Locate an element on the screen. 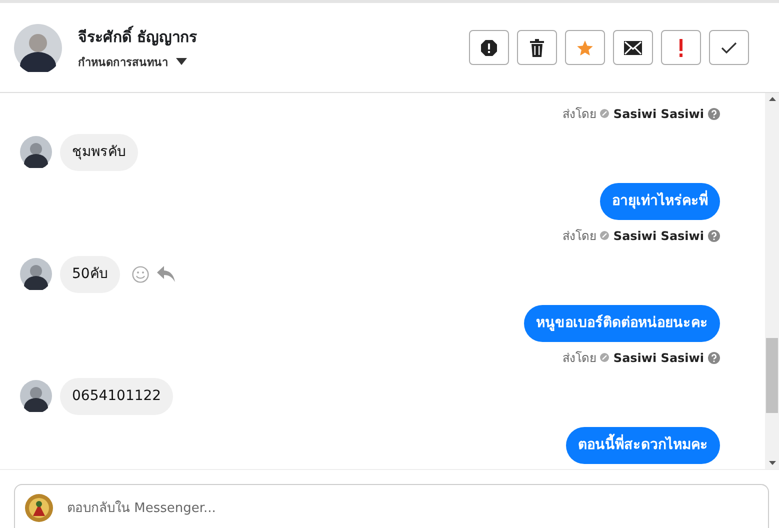  important-button is located at coordinates (681, 47).